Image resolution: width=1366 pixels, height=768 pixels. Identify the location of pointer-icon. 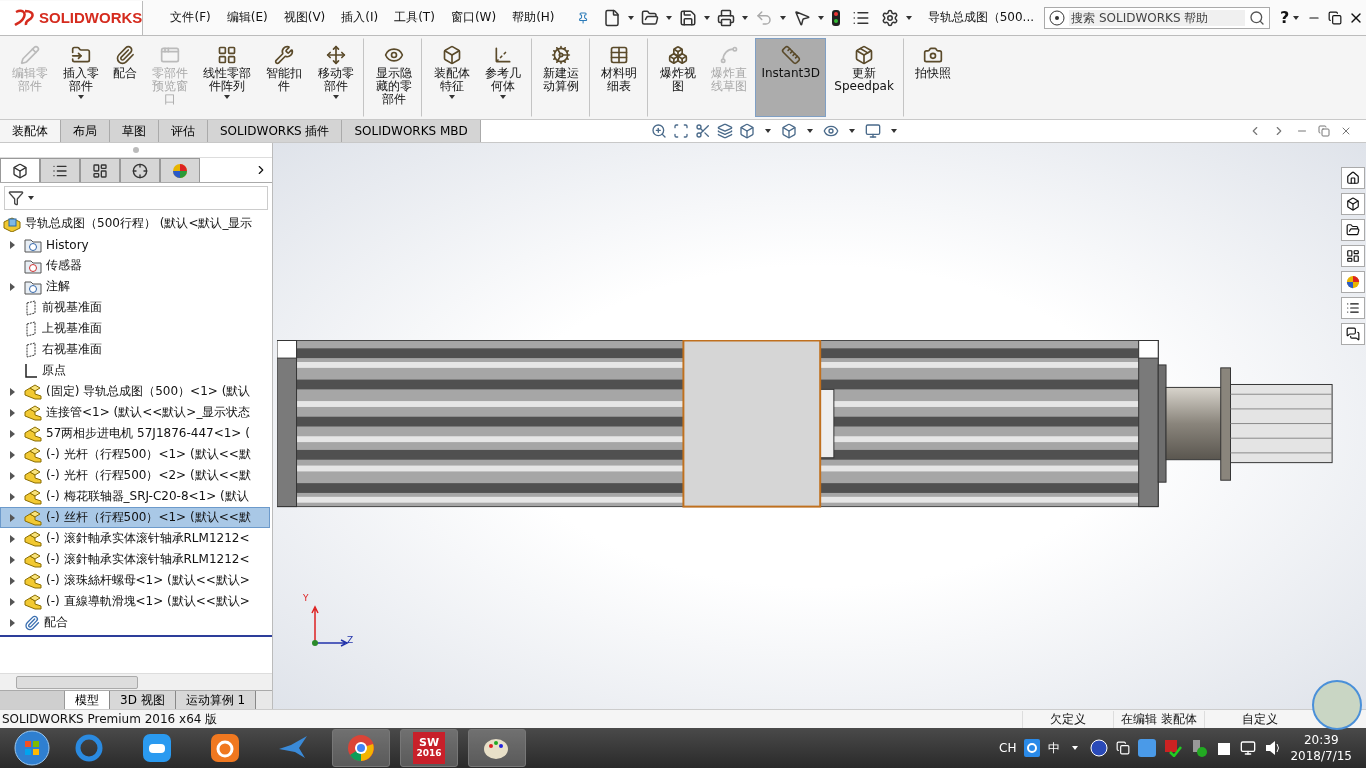
(801, 17).